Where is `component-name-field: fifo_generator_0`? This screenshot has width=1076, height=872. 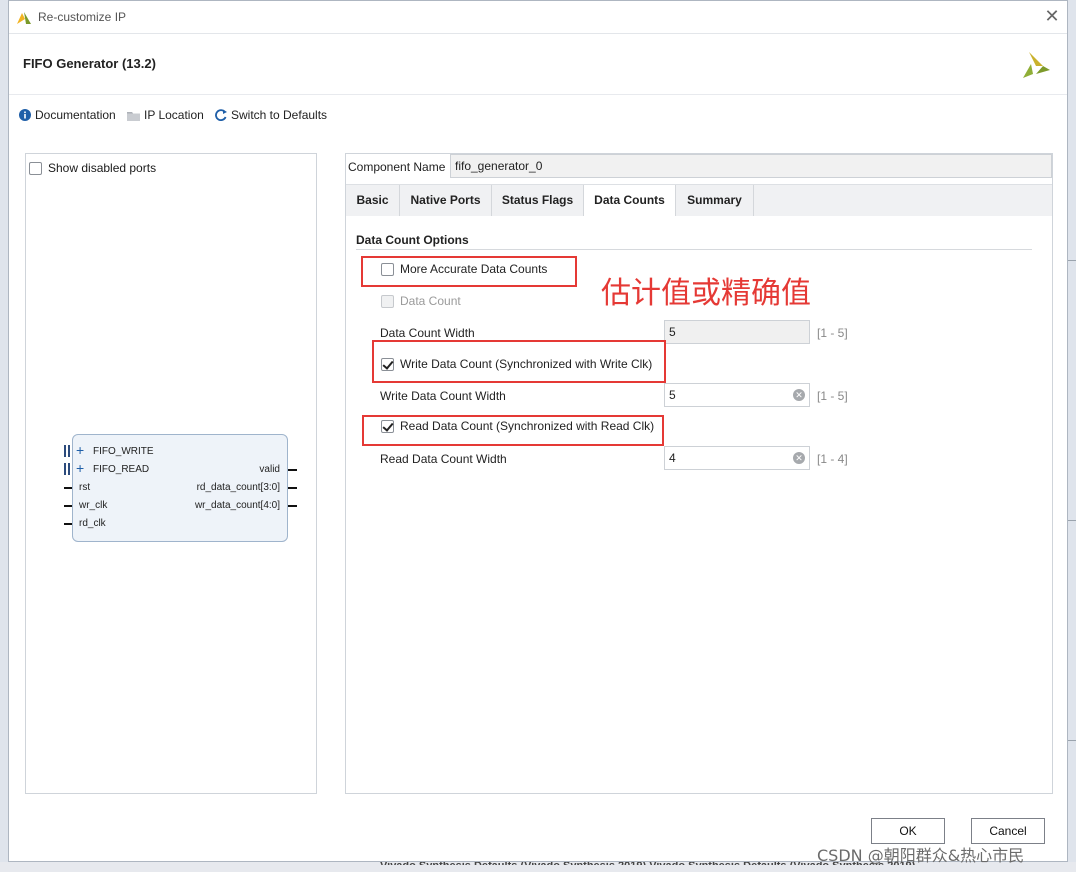
component-name-field: fifo_generator_0 is located at coordinates (751, 166).